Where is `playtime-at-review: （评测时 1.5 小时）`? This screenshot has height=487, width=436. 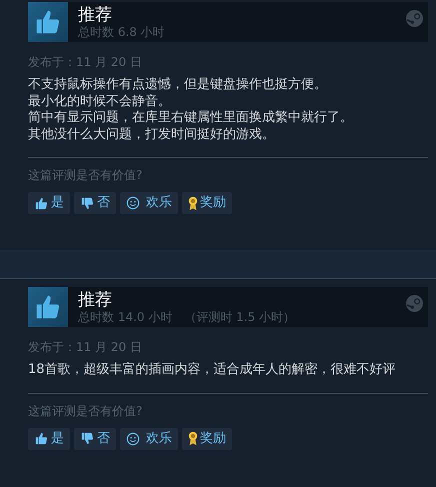 playtime-at-review: （评测时 1.5 小时） is located at coordinates (240, 317).